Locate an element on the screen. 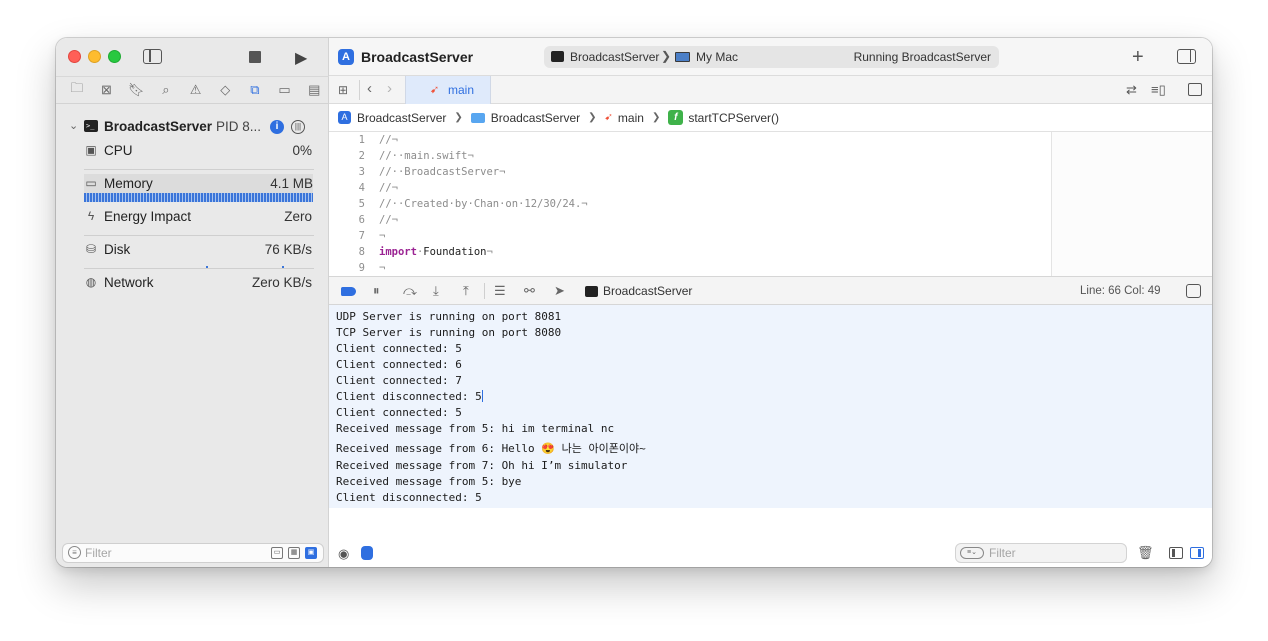  scheme-name: BroadcastServer is located at coordinates (614, 57).